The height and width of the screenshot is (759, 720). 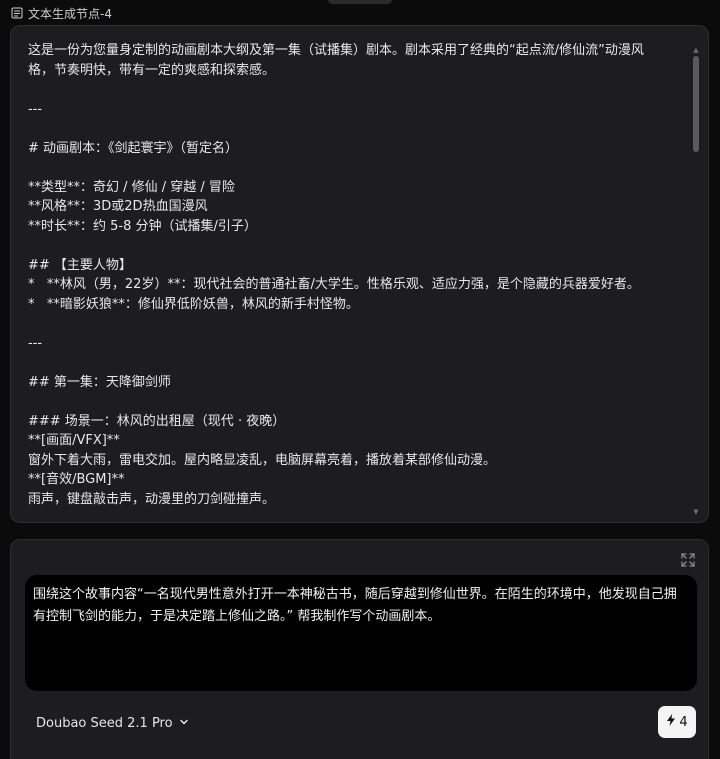 I want to click on output-line: ## 【主要人物】, so click(x=80, y=265).